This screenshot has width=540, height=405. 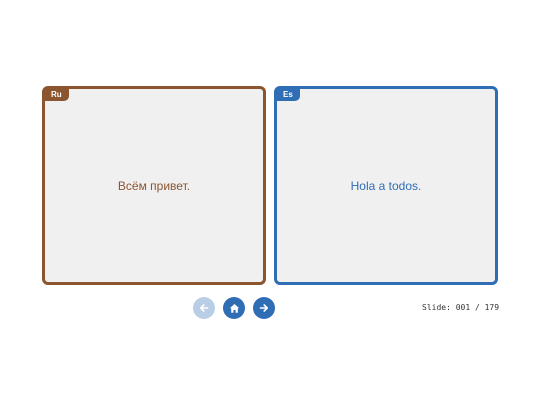 I want to click on home-icon, so click(x=234, y=308).